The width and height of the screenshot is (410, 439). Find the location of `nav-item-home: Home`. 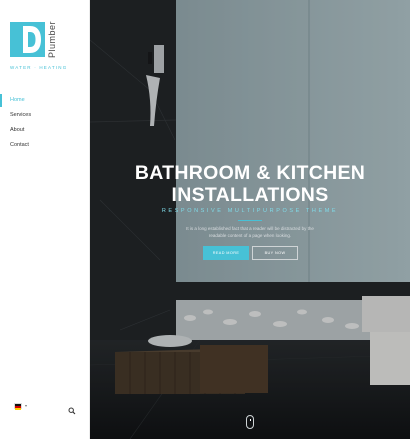

nav-item-home: Home is located at coordinates (45, 100).